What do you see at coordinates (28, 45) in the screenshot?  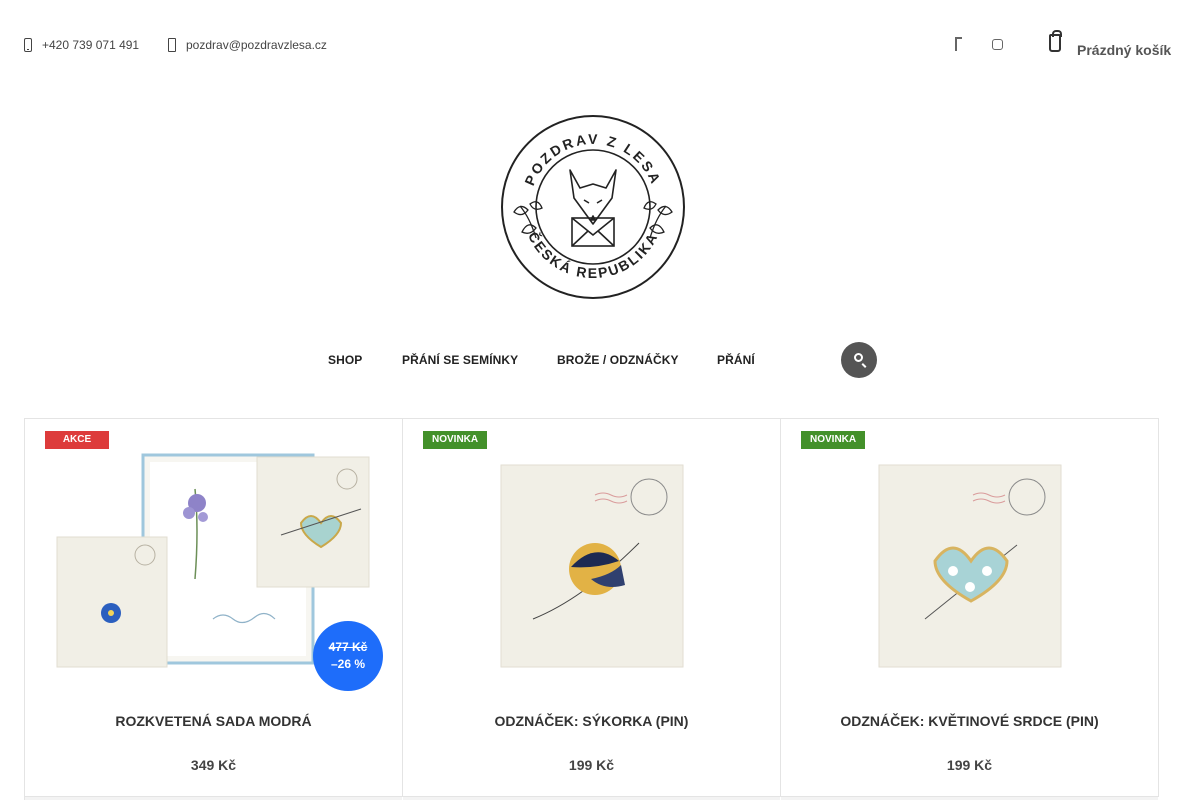 I see `phone-icon` at bounding box center [28, 45].